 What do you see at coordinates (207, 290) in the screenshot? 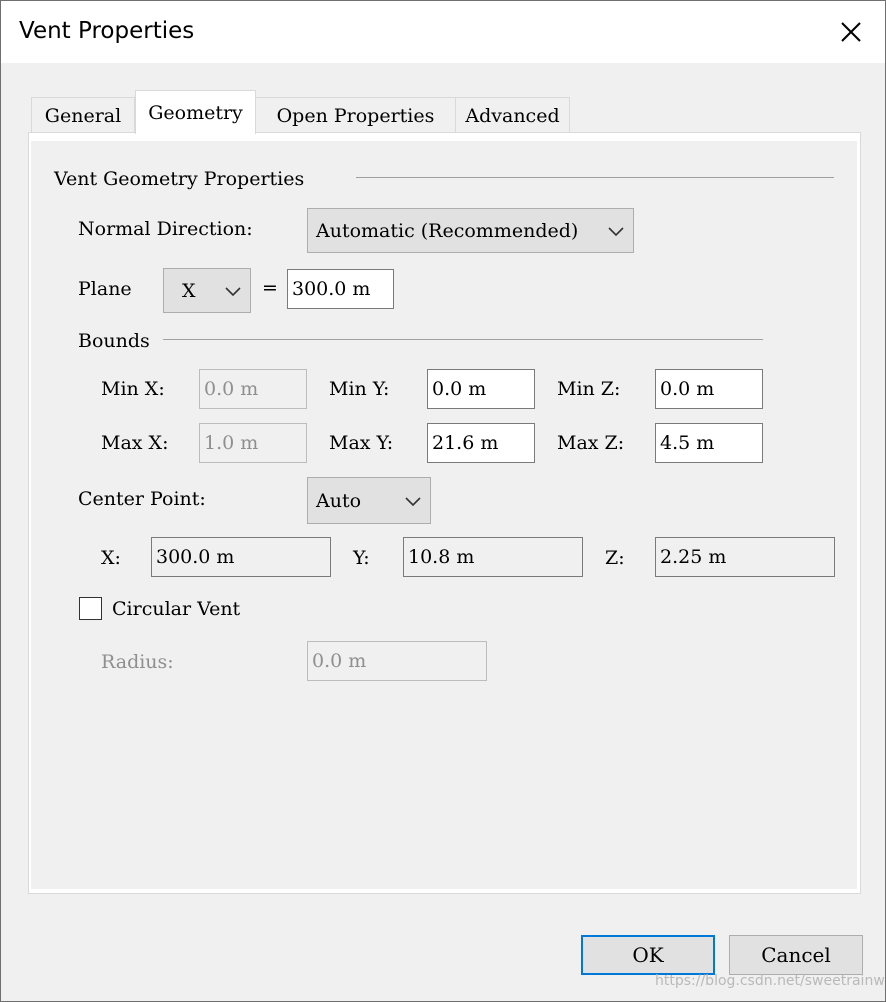
I see `plane-axis-select: X` at bounding box center [207, 290].